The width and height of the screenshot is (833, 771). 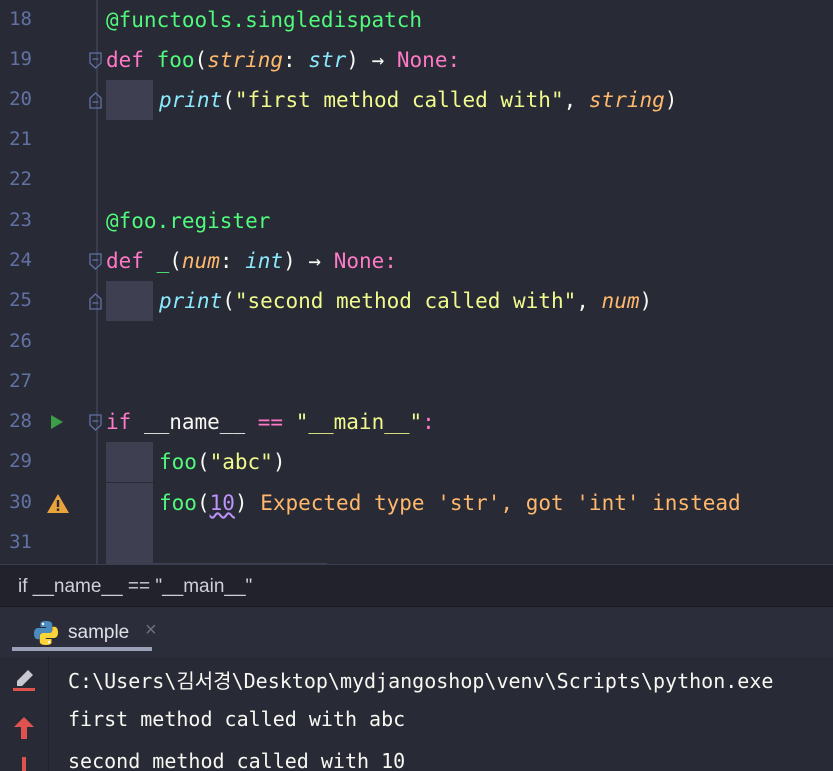 I want to click on code-text: @functools.singledispatch, so click(x=264, y=20).